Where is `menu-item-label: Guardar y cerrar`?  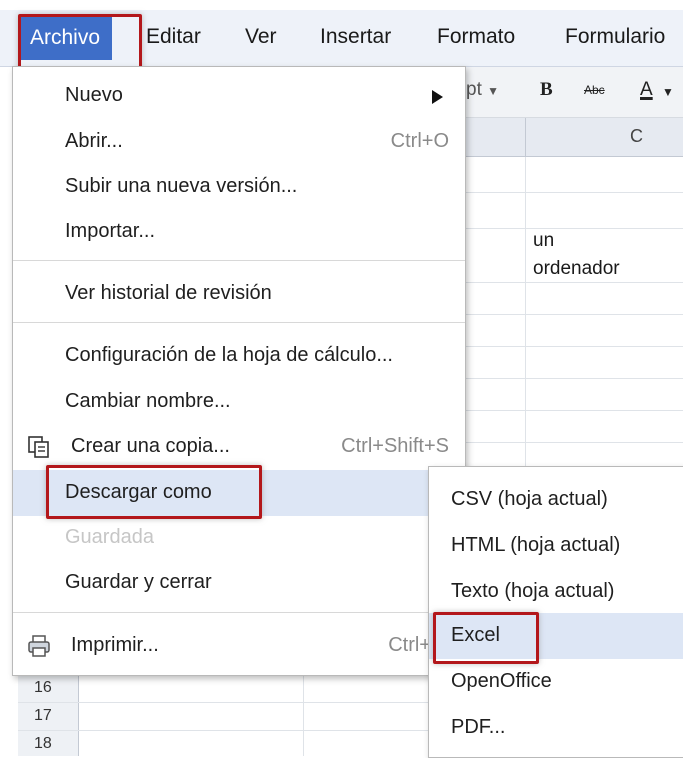 menu-item-label: Guardar y cerrar is located at coordinates (138, 582).